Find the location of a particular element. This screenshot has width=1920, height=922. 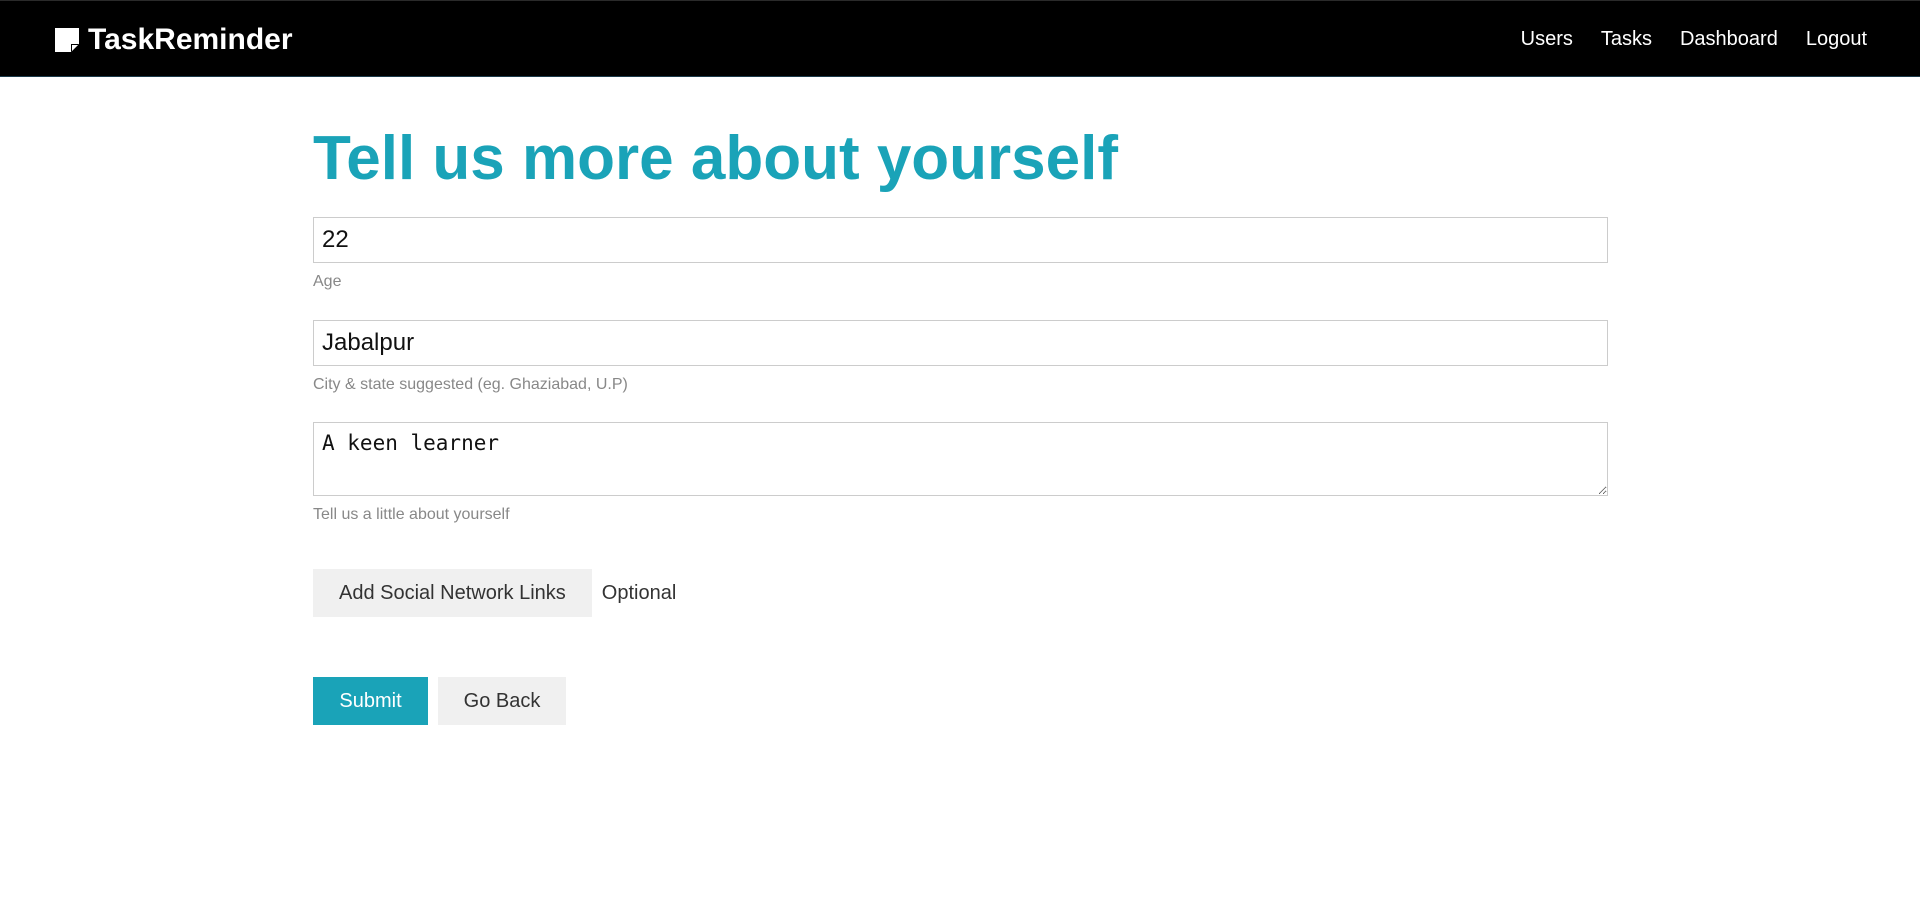

nav-link-users: Users is located at coordinates (1547, 39).